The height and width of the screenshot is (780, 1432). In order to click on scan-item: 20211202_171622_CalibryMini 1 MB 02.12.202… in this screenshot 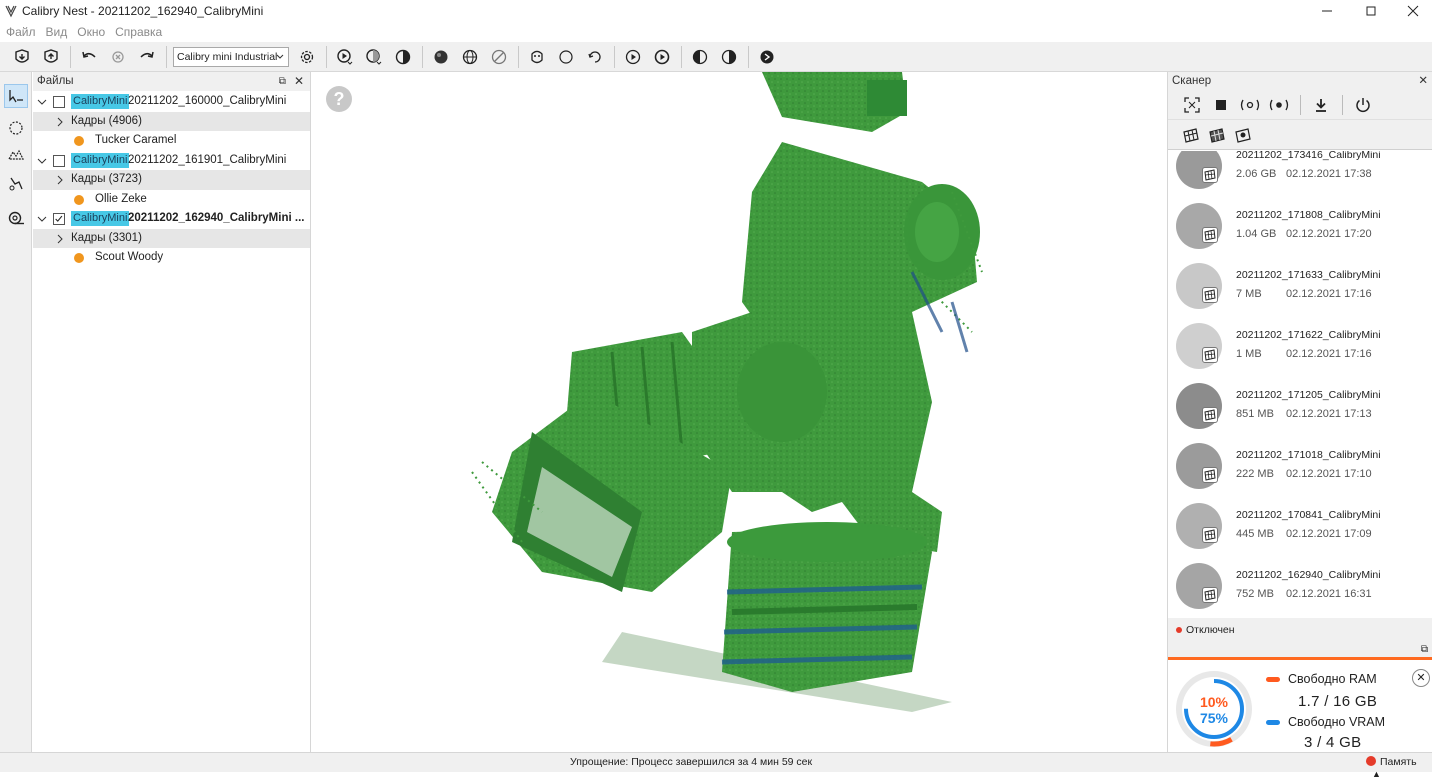, I will do `click(1300, 347)`.